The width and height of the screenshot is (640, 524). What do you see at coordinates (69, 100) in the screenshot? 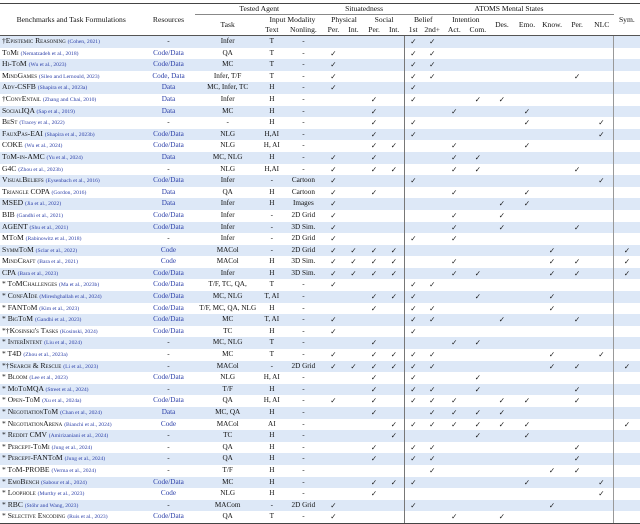
I see `citation-link: (Zhang and Chai, 2010)` at bounding box center [69, 100].